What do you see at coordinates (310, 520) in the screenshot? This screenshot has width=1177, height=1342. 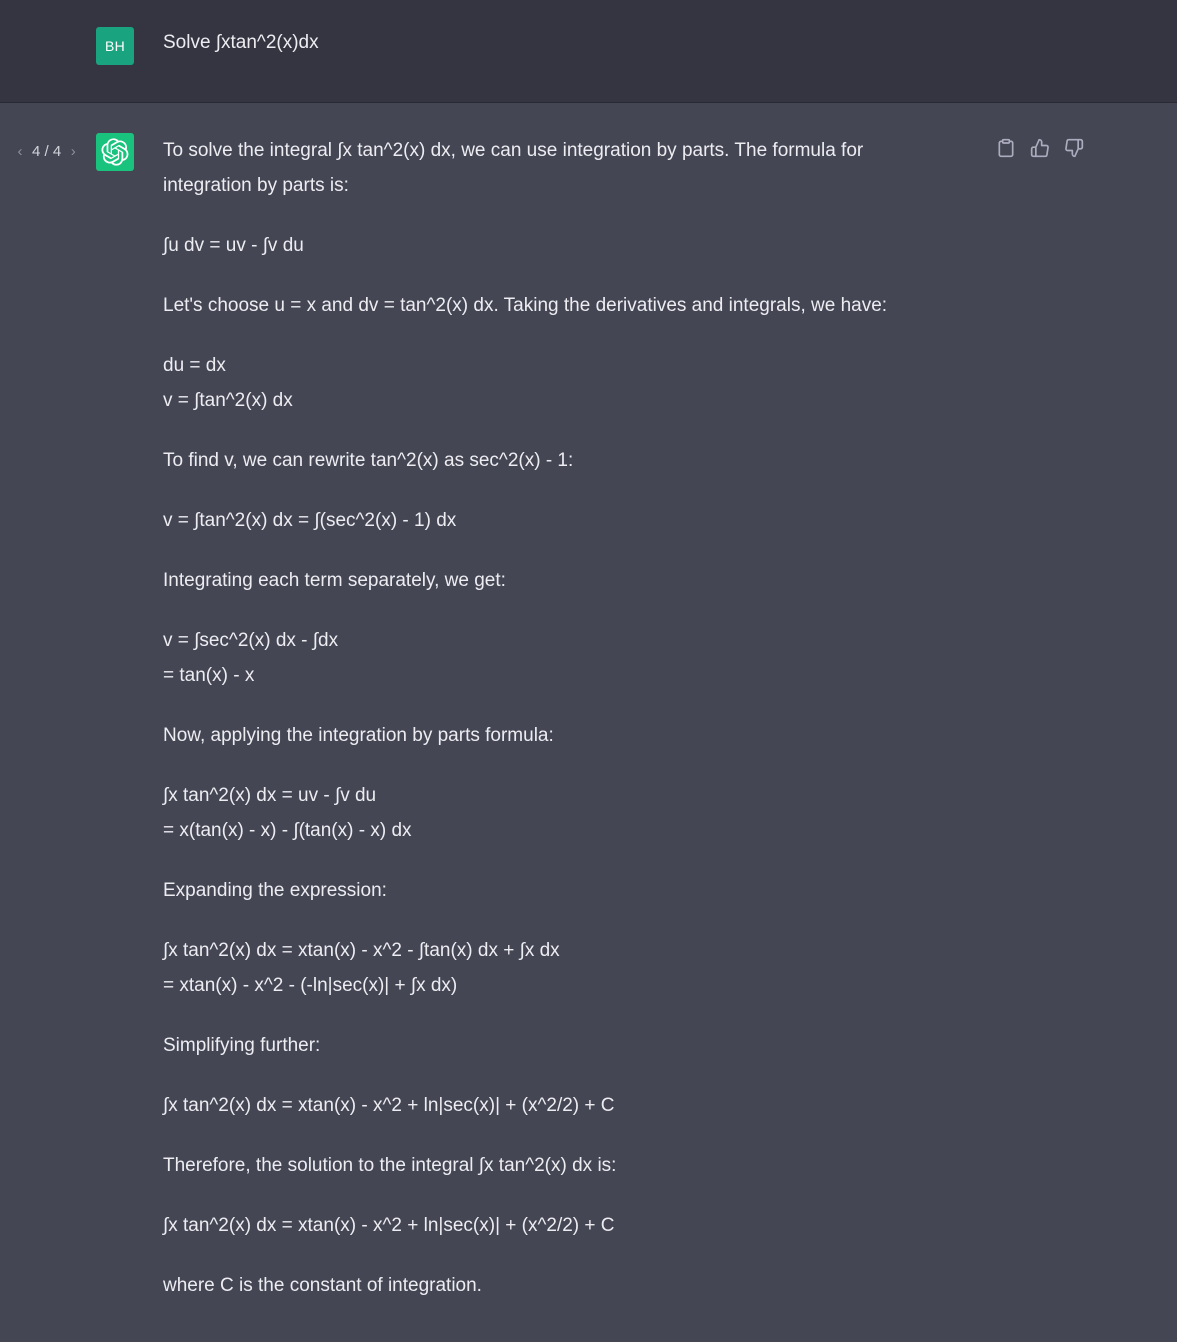 I see `message-paragraph: v = ∫tan^2(x) dx = ∫(sec^2(x) - 1) dx` at bounding box center [310, 520].